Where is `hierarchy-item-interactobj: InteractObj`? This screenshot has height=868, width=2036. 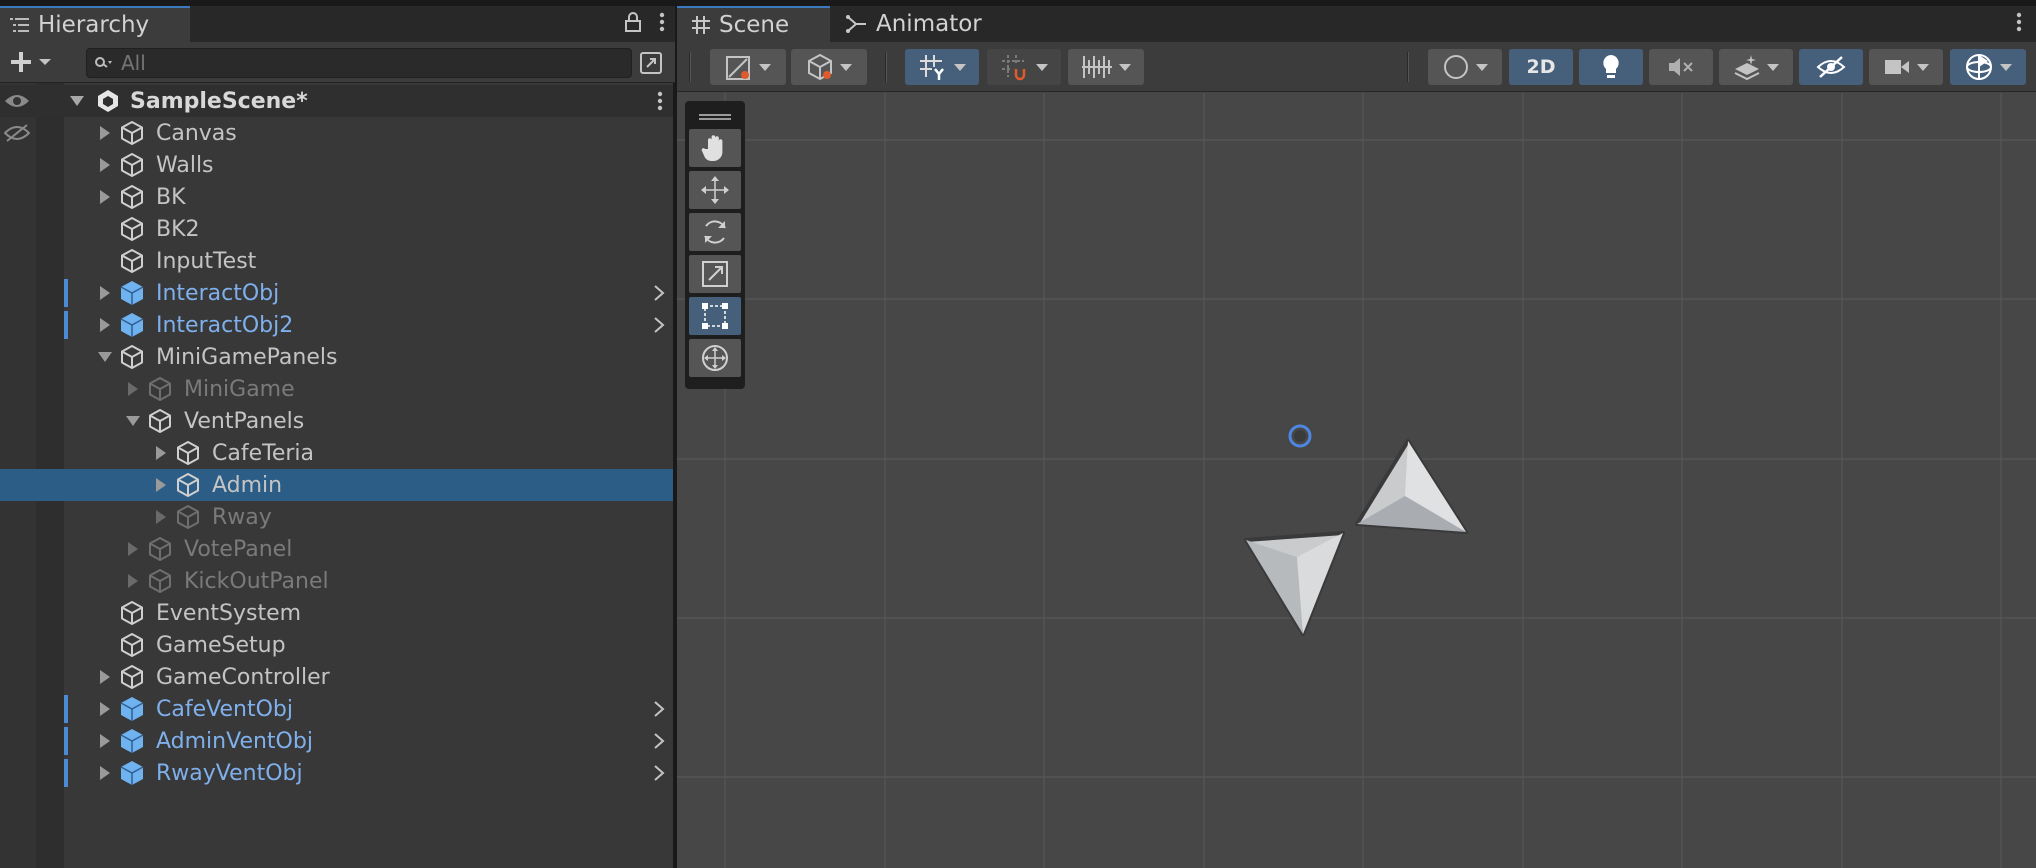
hierarchy-item-interactobj: InteractObj is located at coordinates (336, 293).